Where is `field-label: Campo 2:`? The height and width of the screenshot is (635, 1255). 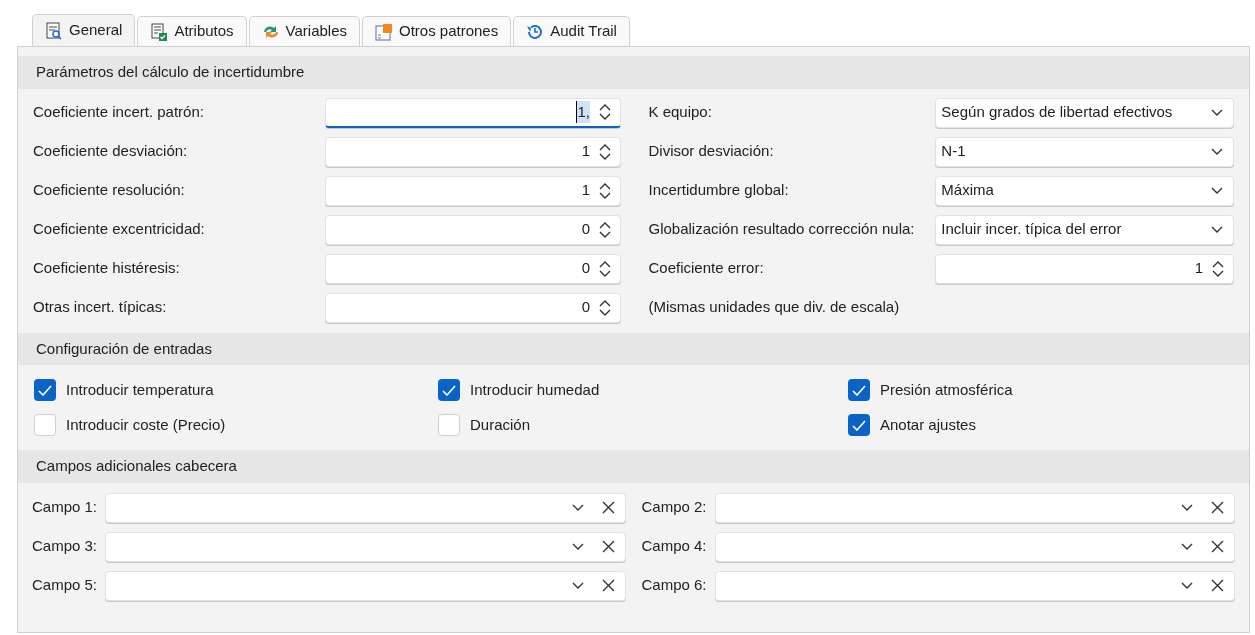
field-label: Campo 2: is located at coordinates (674, 507).